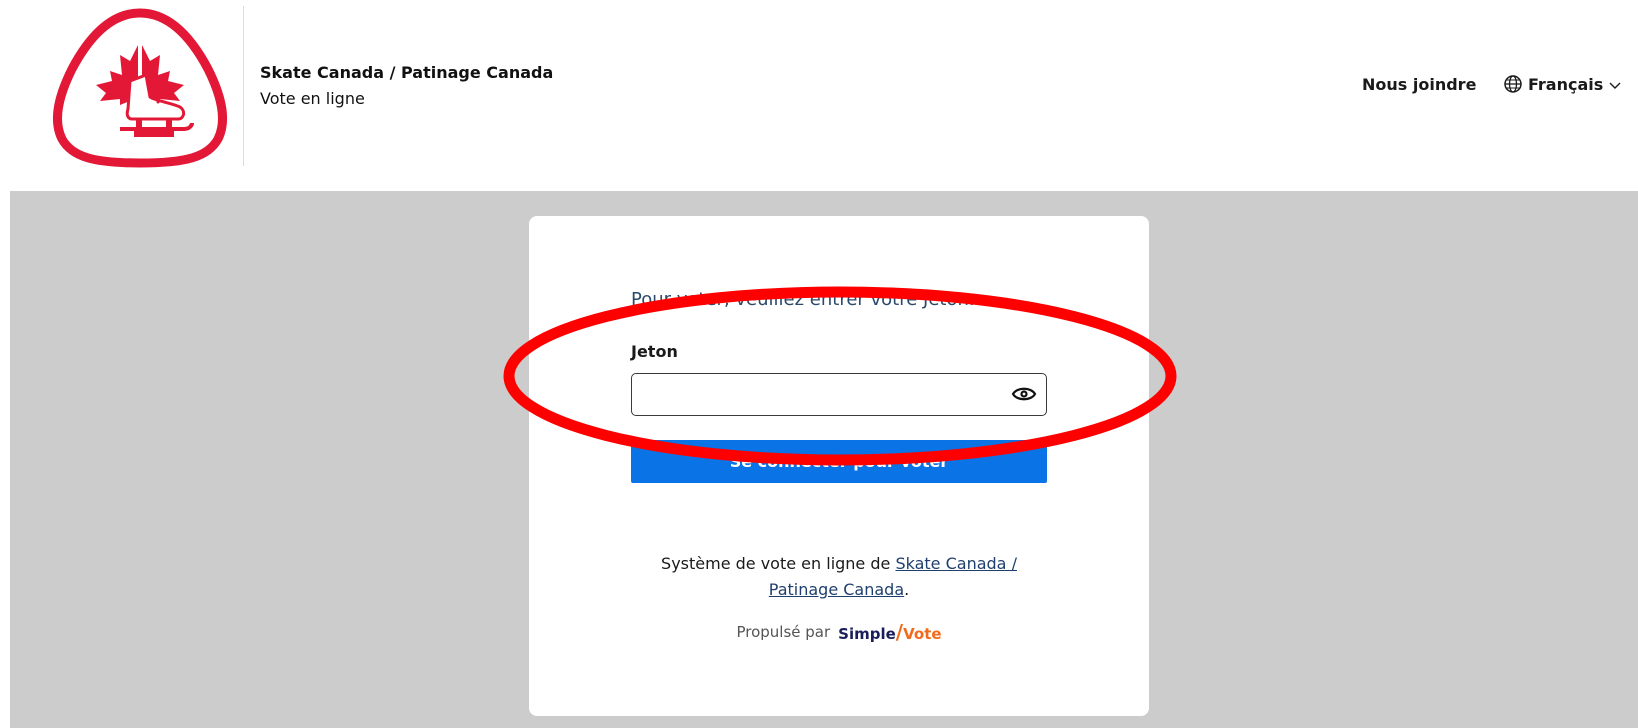 The width and height of the screenshot is (1638, 728). I want to click on footer-text-prefix: Système de vote en ligne de, so click(778, 563).